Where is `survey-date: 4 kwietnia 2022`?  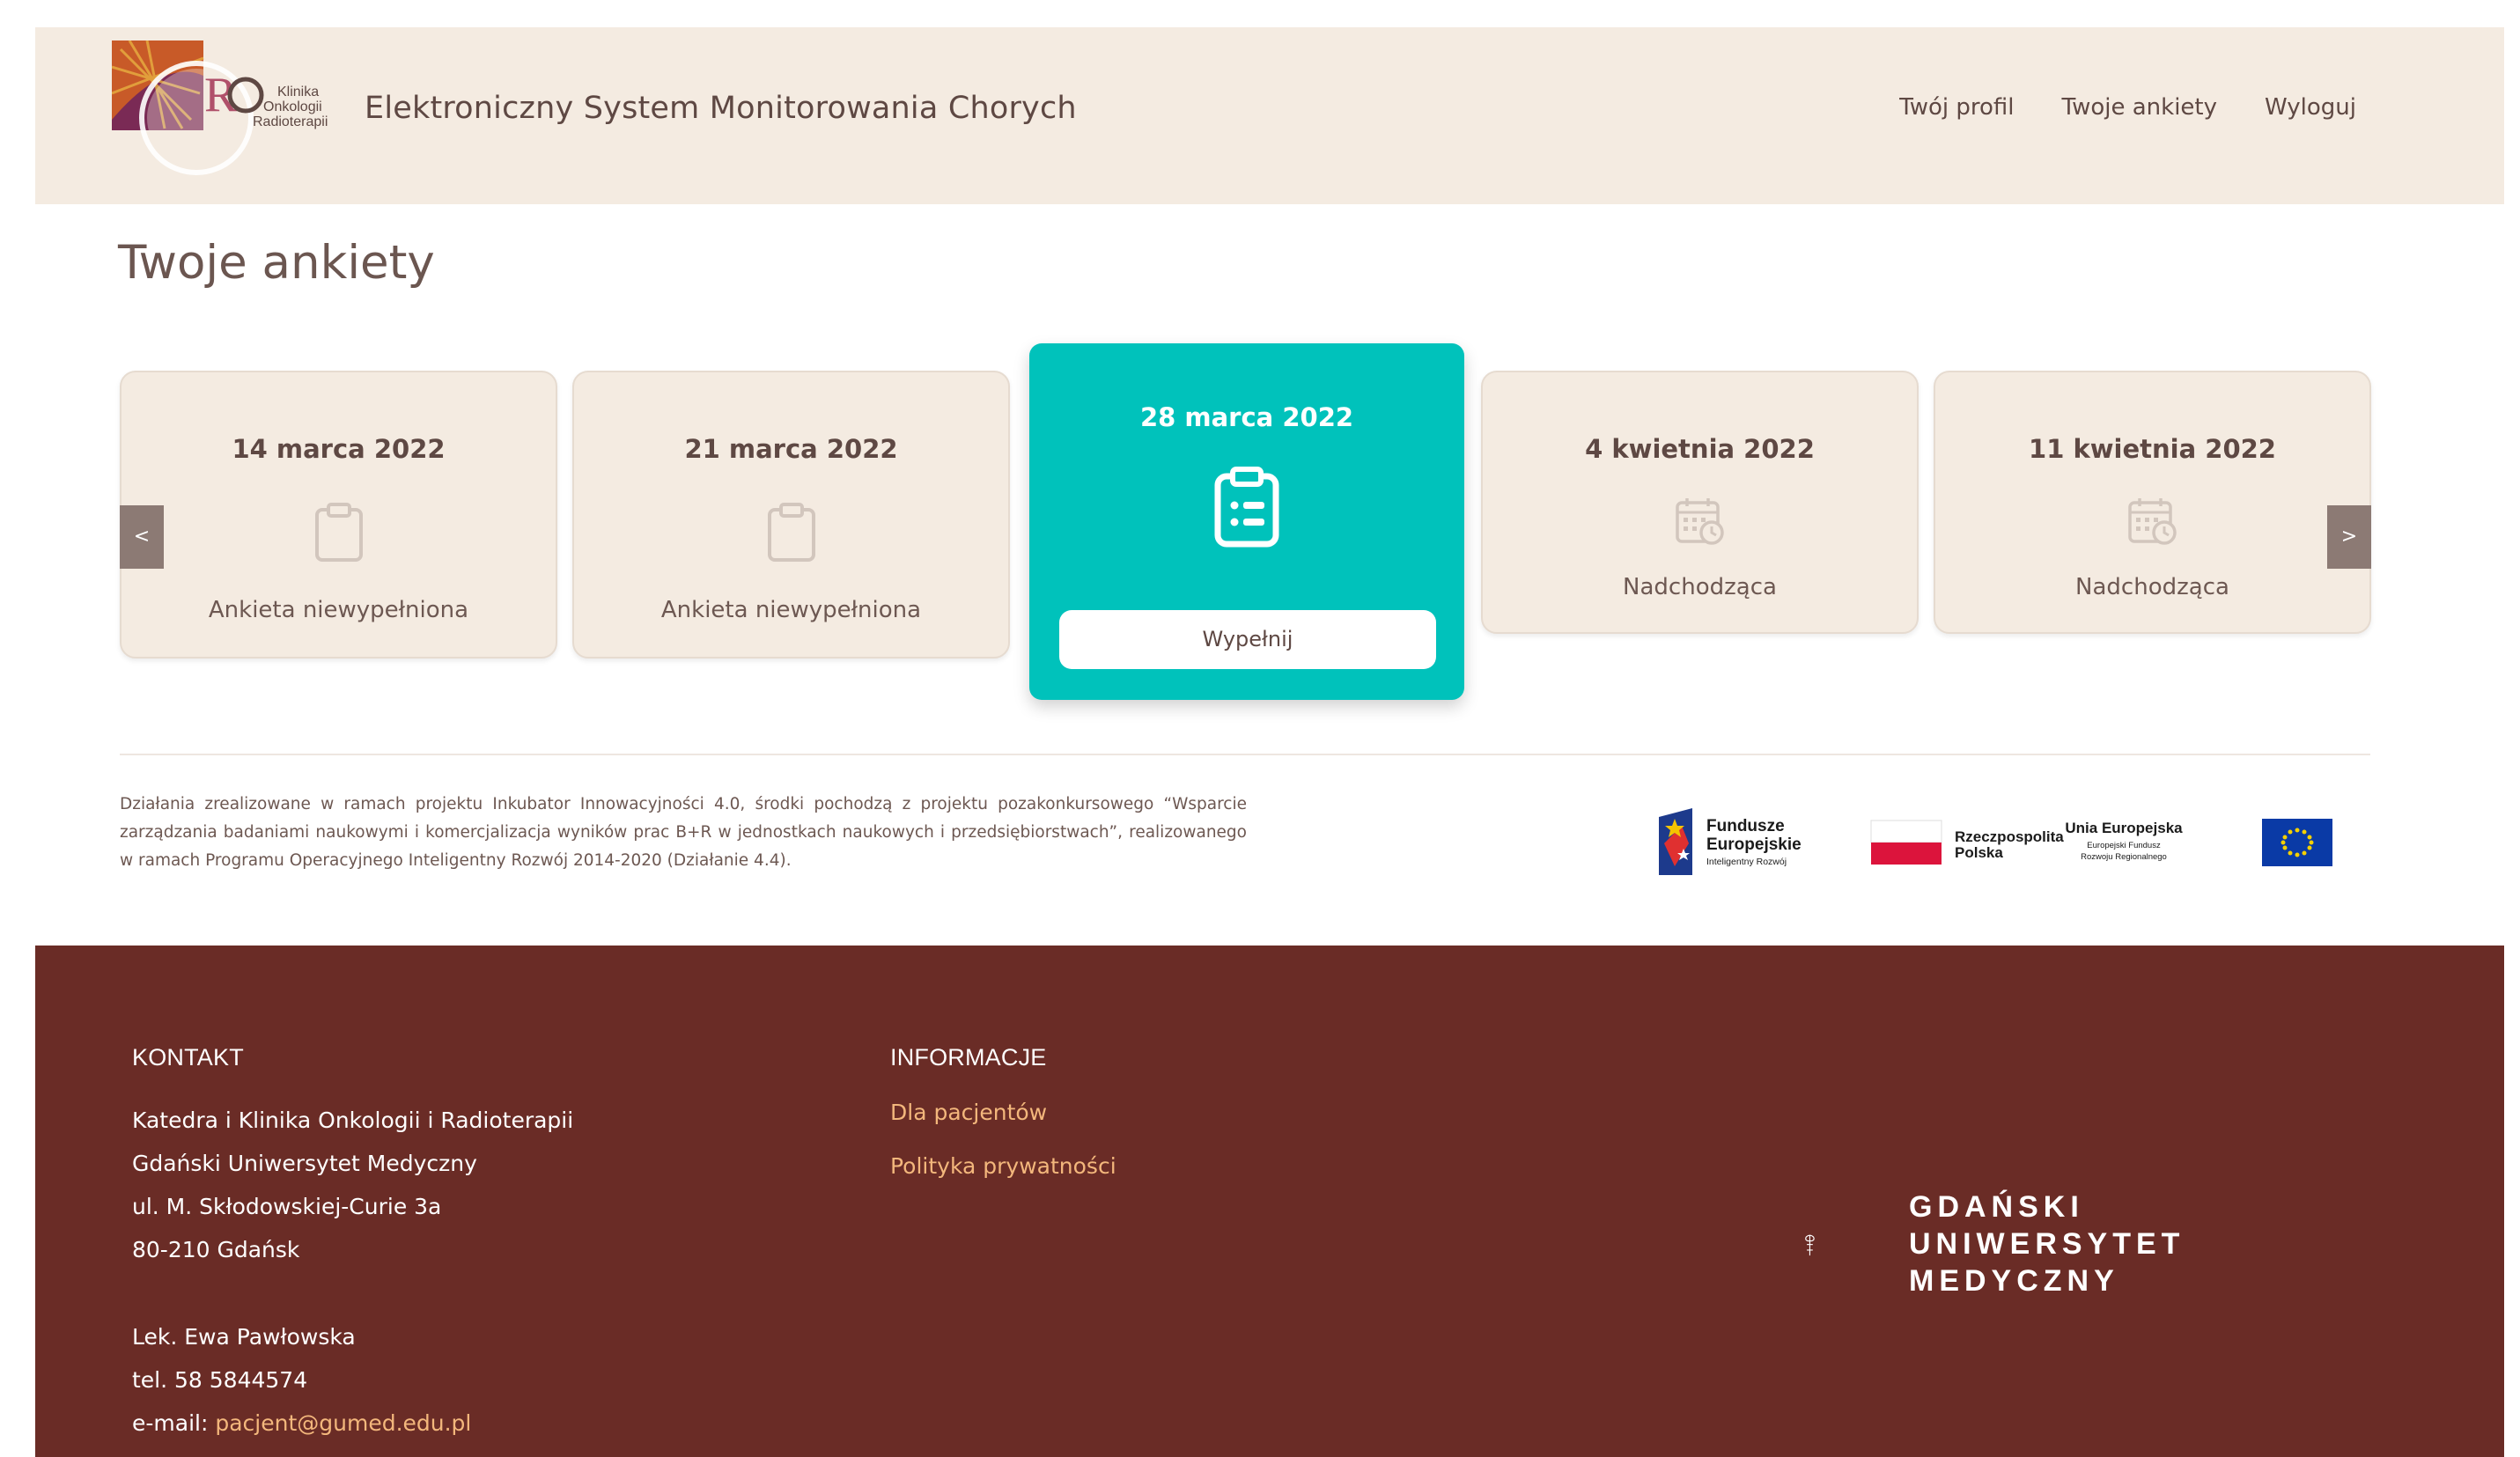
survey-date: 4 kwietnia 2022 is located at coordinates (1700, 449).